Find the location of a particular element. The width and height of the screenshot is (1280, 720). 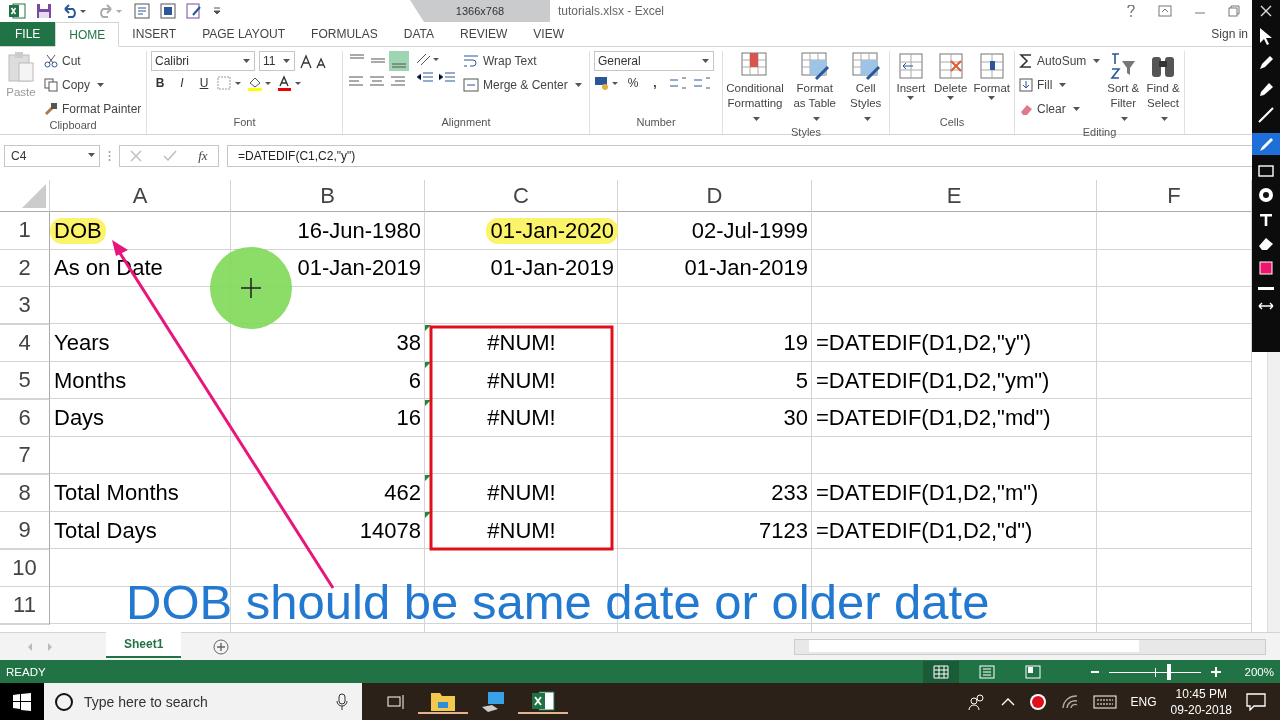

fill-color-icon is located at coordinates (260, 83).